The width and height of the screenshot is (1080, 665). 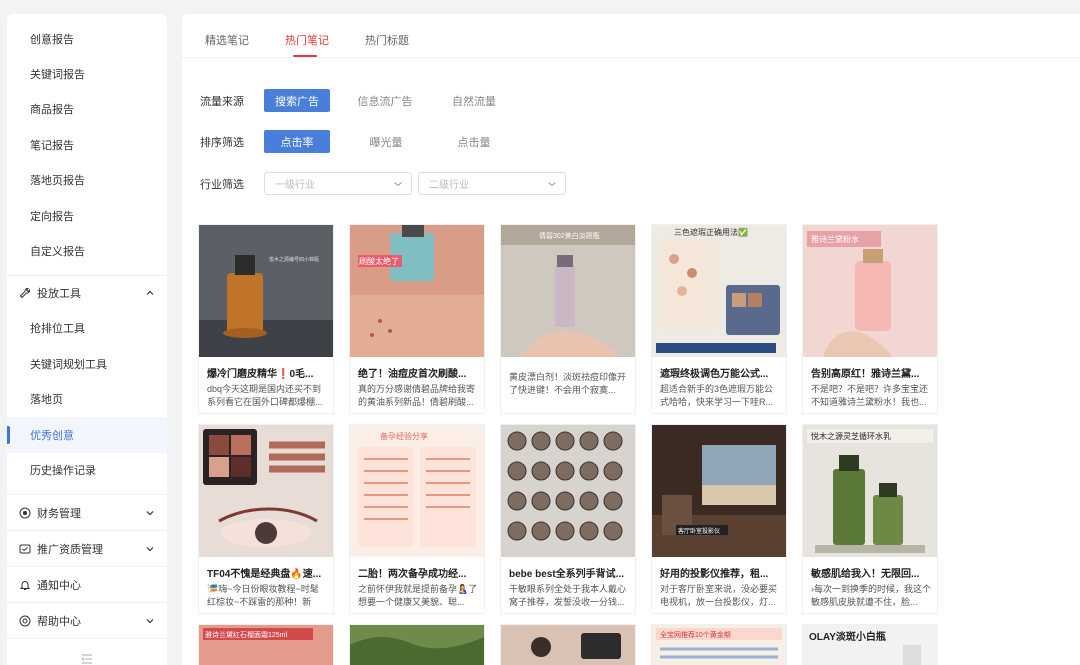 What do you see at coordinates (386, 141) in the screenshot?
I see `sort-option-impressions: 曝光量` at bounding box center [386, 141].